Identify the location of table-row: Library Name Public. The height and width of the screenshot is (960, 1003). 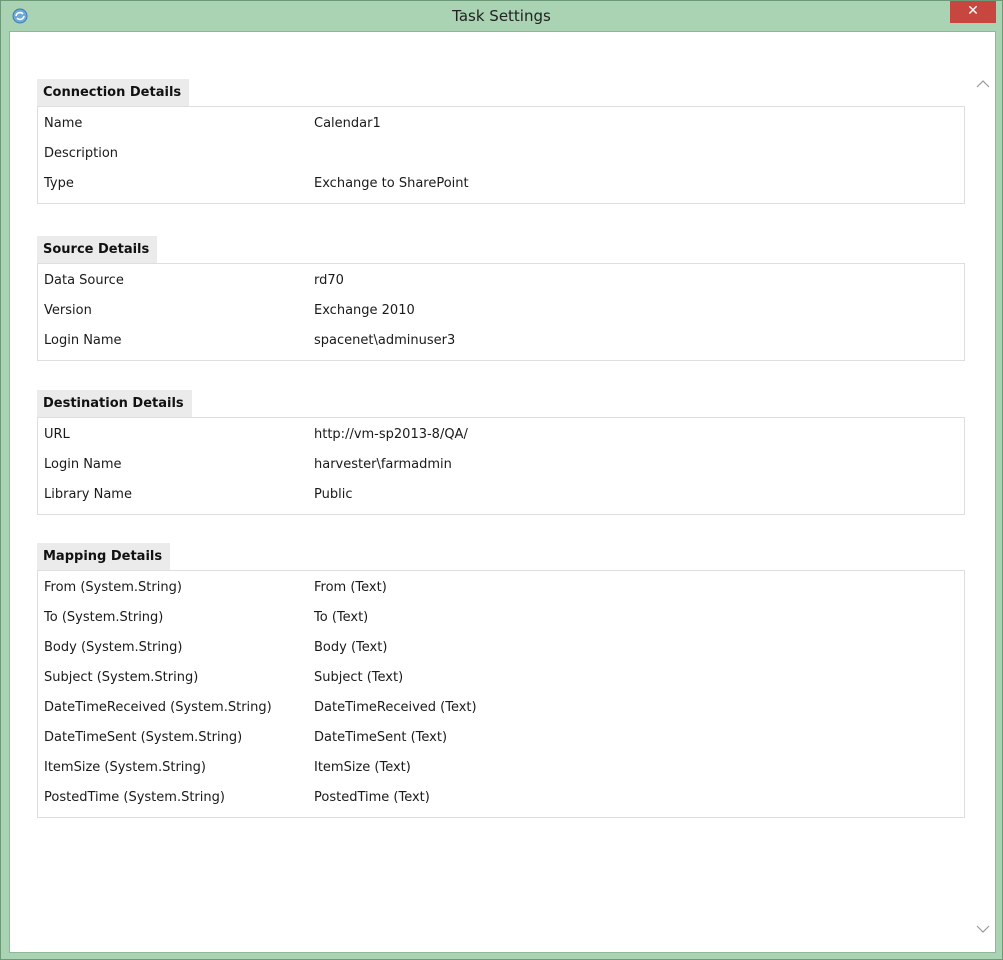
(501, 495).